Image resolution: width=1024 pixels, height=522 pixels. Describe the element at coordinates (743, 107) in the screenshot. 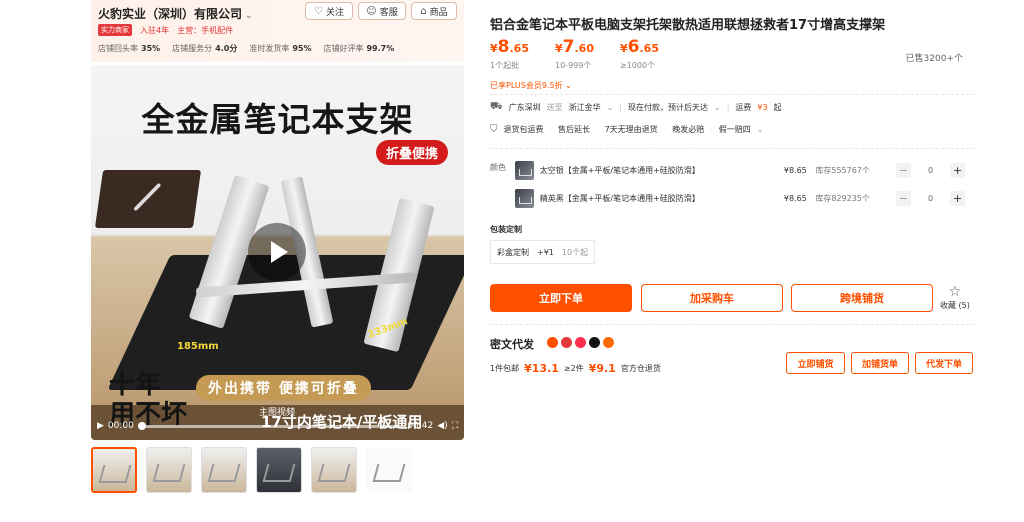

I see `freight-label: 运费` at that location.